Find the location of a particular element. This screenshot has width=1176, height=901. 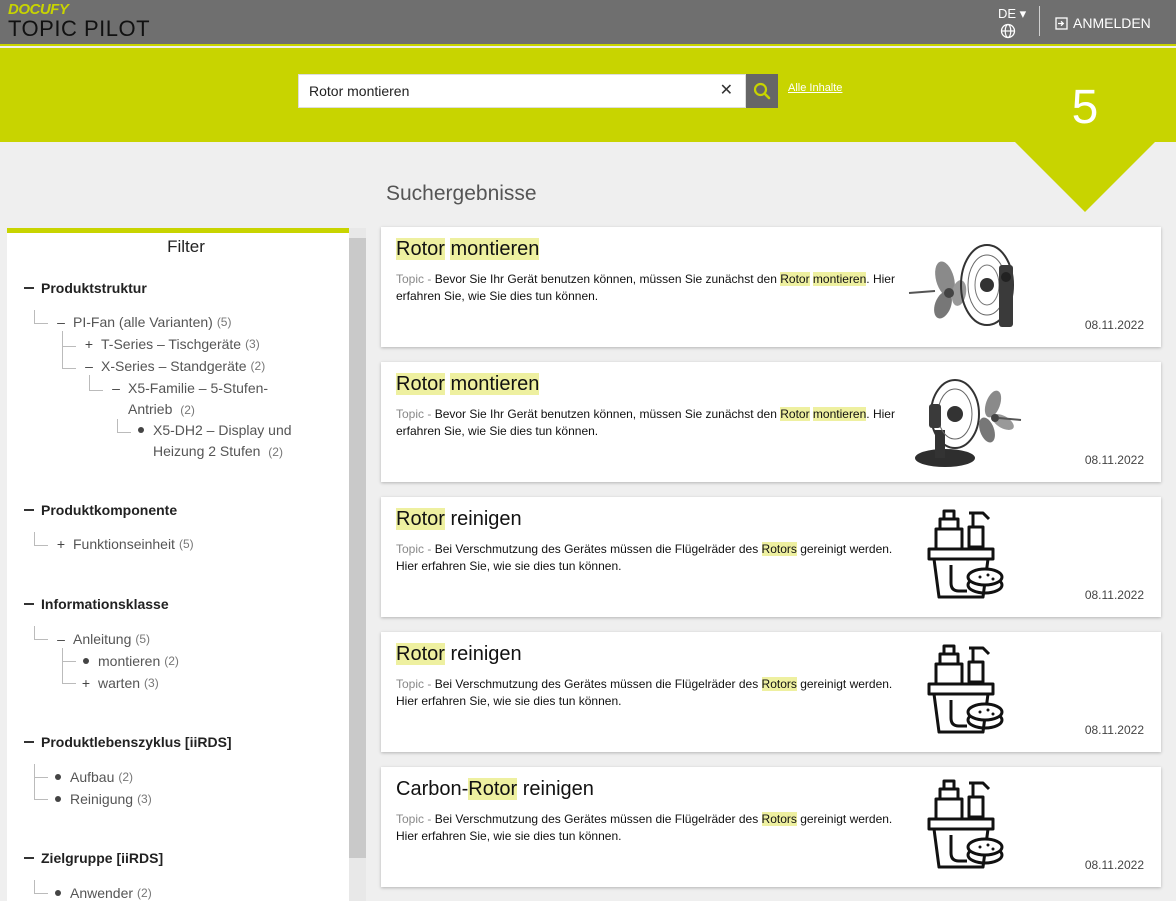

login-label: ANMELDEN is located at coordinates (1112, 23).